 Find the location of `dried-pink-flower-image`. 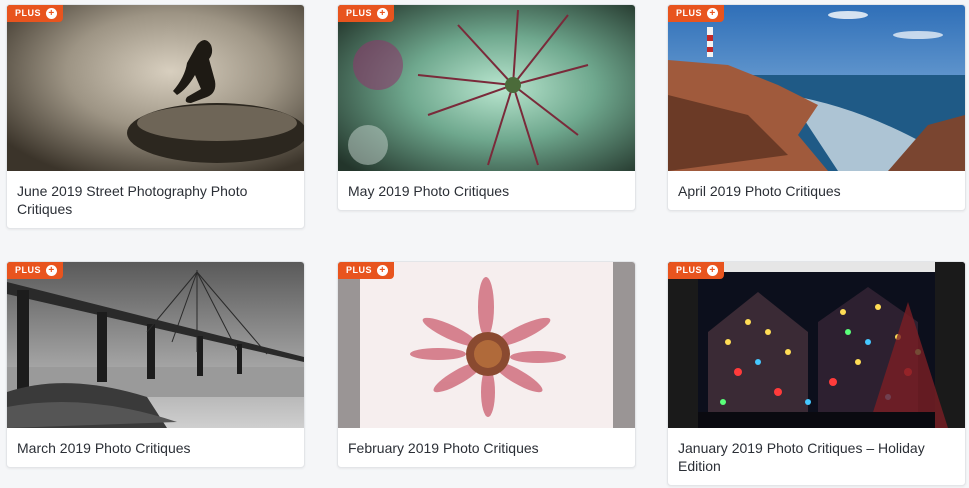

dried-pink-flower-image is located at coordinates (486, 345).